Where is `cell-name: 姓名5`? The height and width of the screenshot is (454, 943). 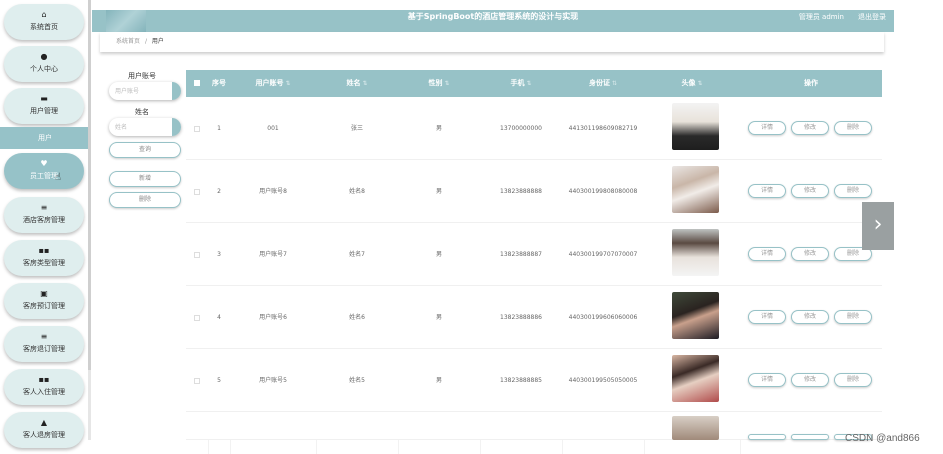 cell-name: 姓名5 is located at coordinates (357, 380).